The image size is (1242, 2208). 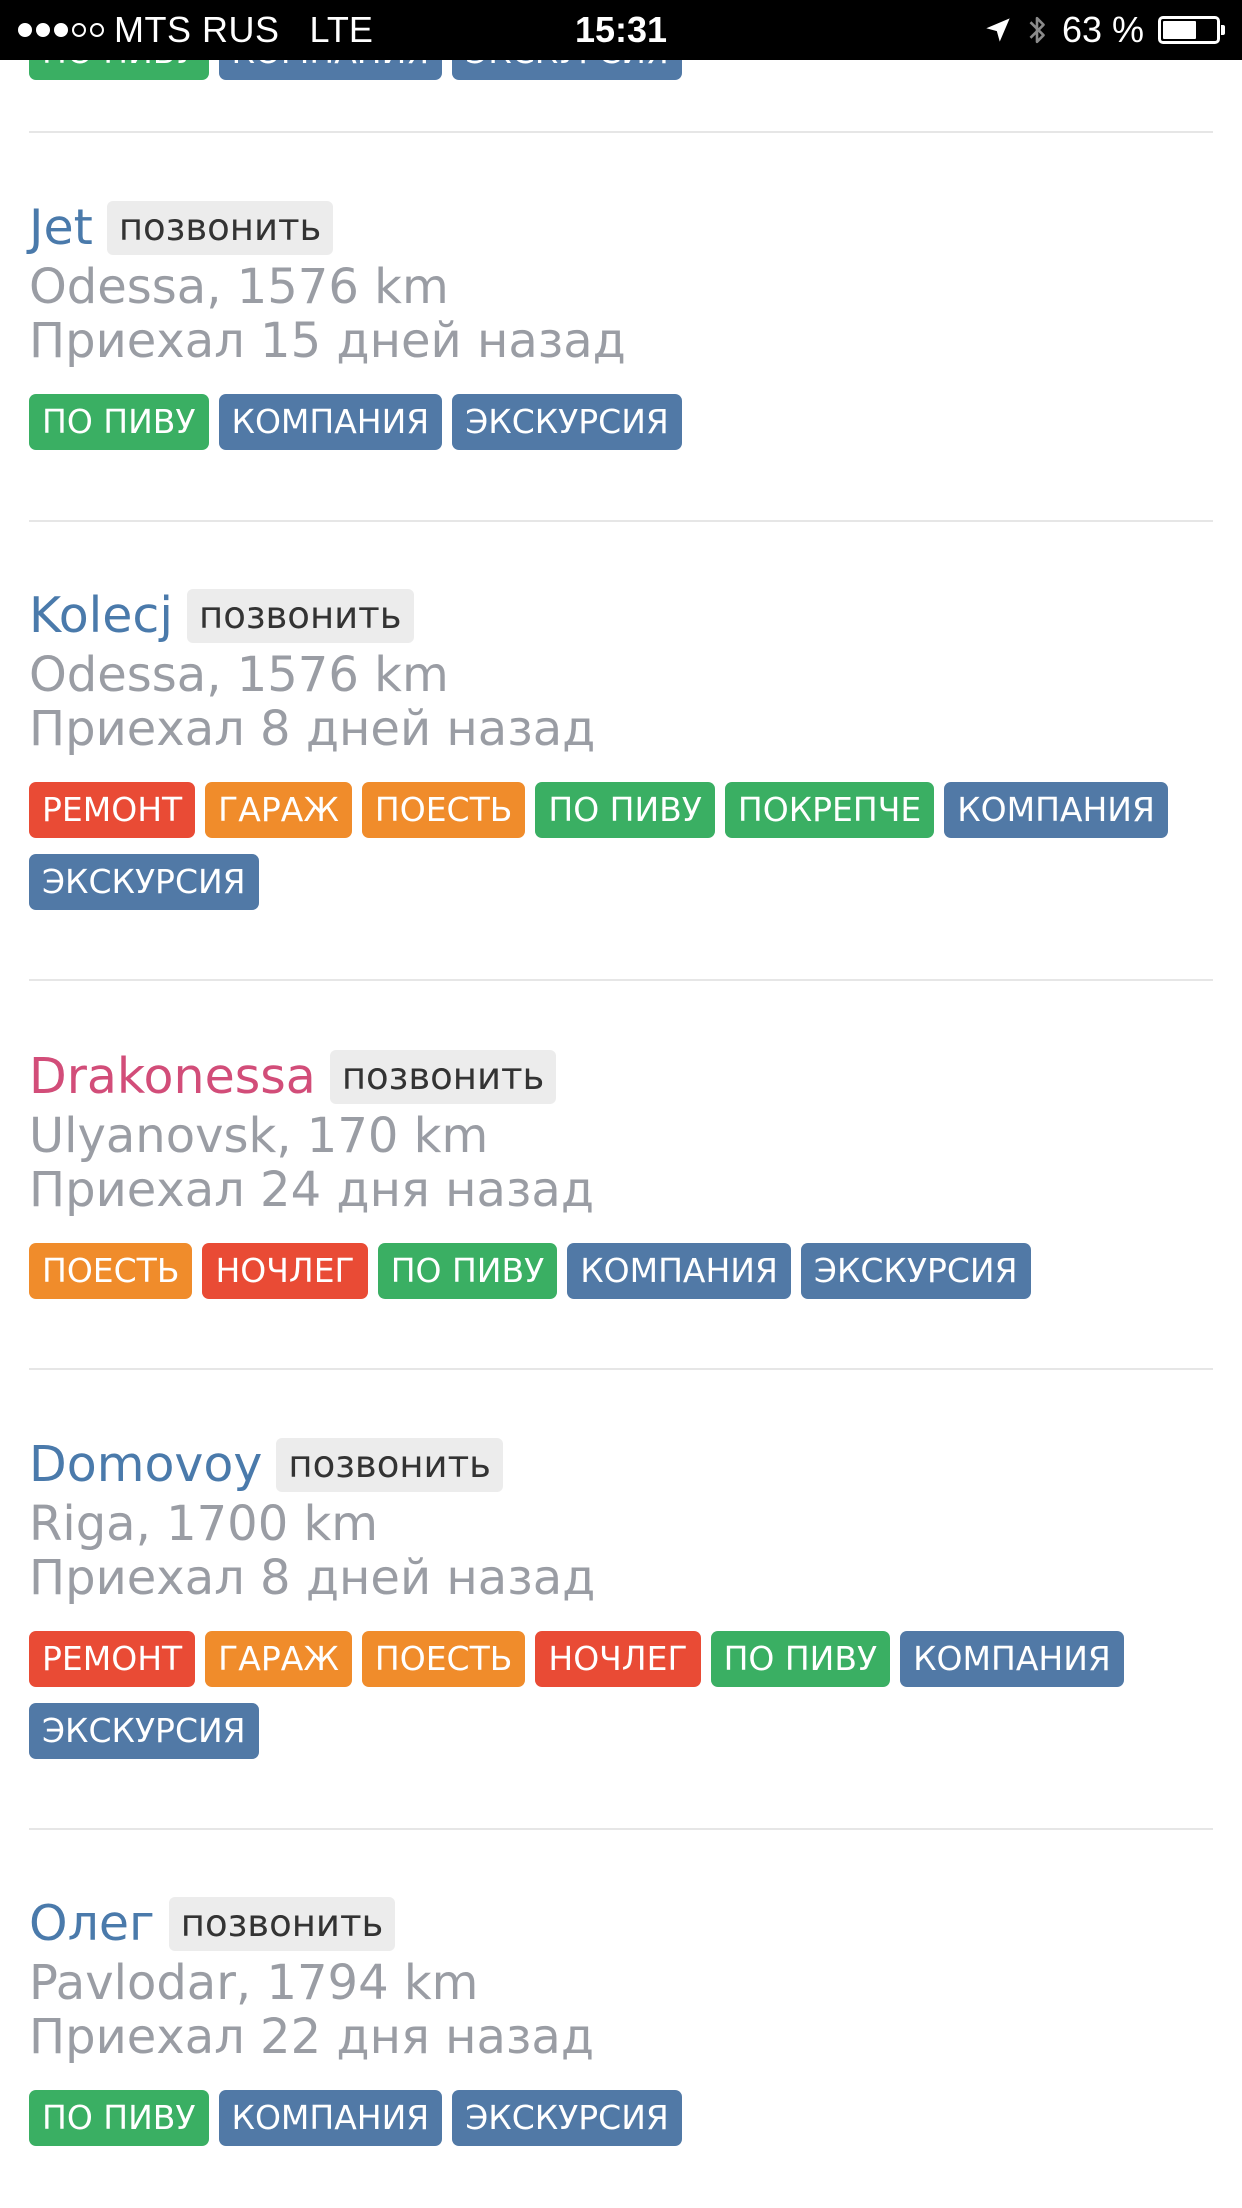 What do you see at coordinates (92, 1924) in the screenshot?
I see `biker-name: Олег` at bounding box center [92, 1924].